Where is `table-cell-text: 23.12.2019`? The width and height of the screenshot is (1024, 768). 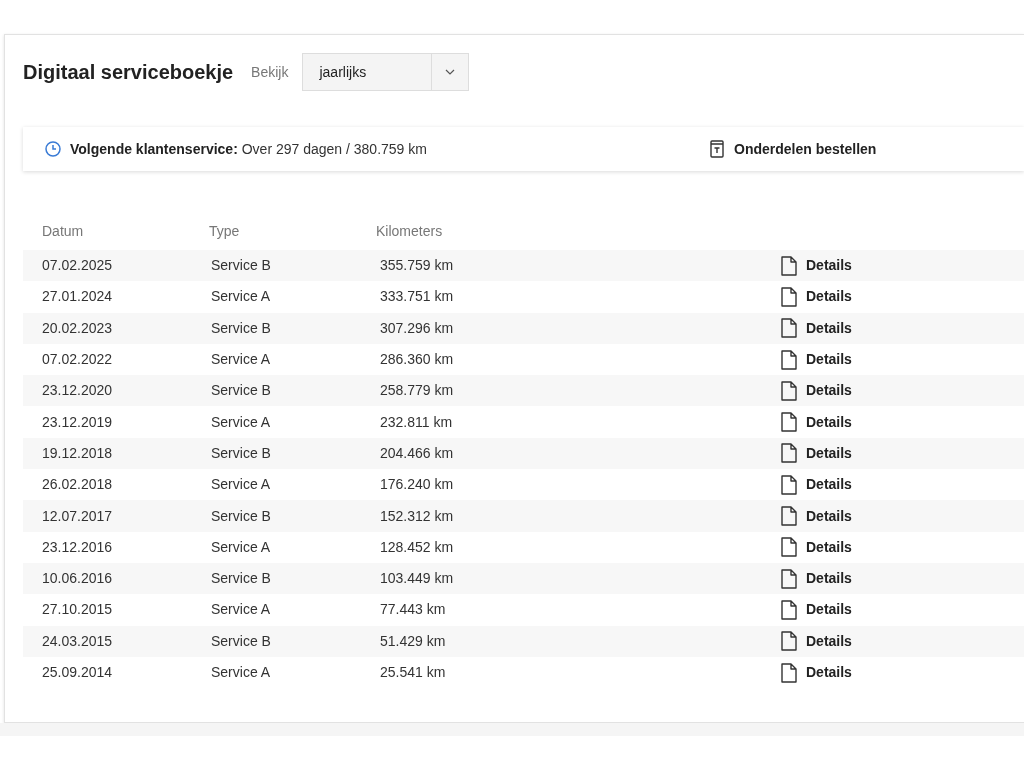
table-cell-text: 23.12.2019 is located at coordinates (78, 422).